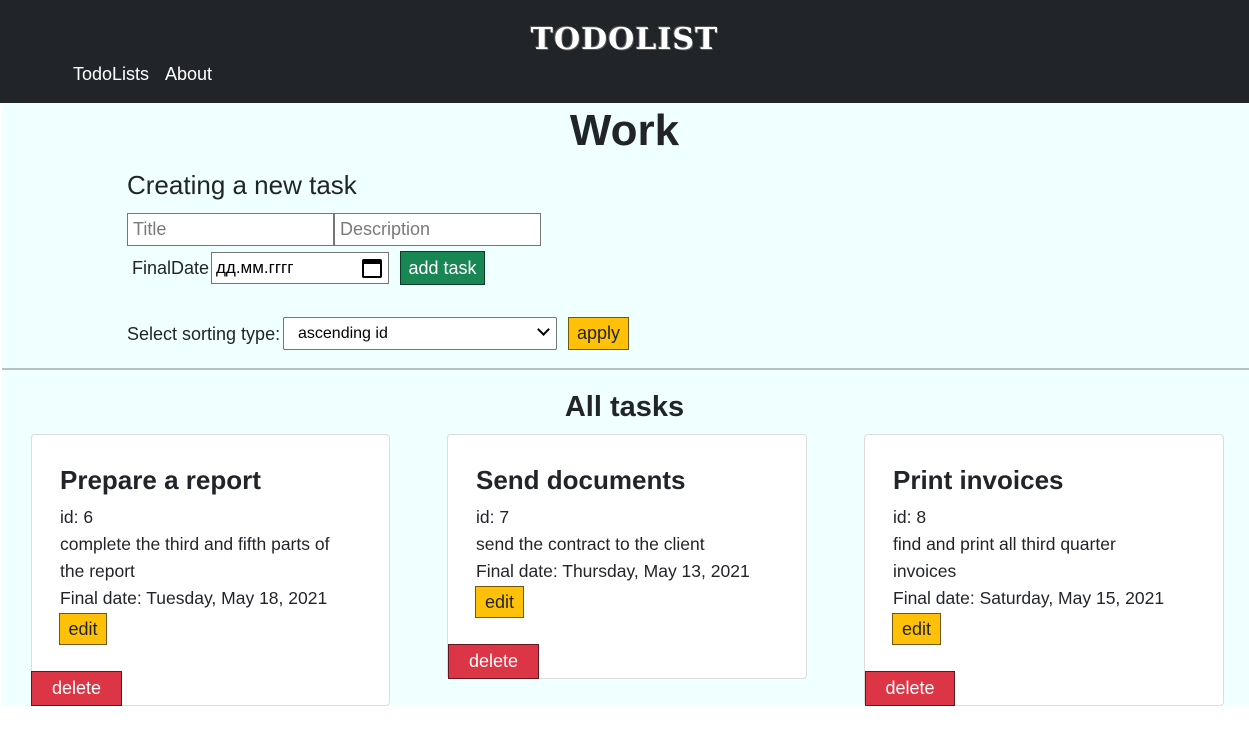 The width and height of the screenshot is (1249, 730). What do you see at coordinates (581, 480) in the screenshot?
I see `task-title: Send documents` at bounding box center [581, 480].